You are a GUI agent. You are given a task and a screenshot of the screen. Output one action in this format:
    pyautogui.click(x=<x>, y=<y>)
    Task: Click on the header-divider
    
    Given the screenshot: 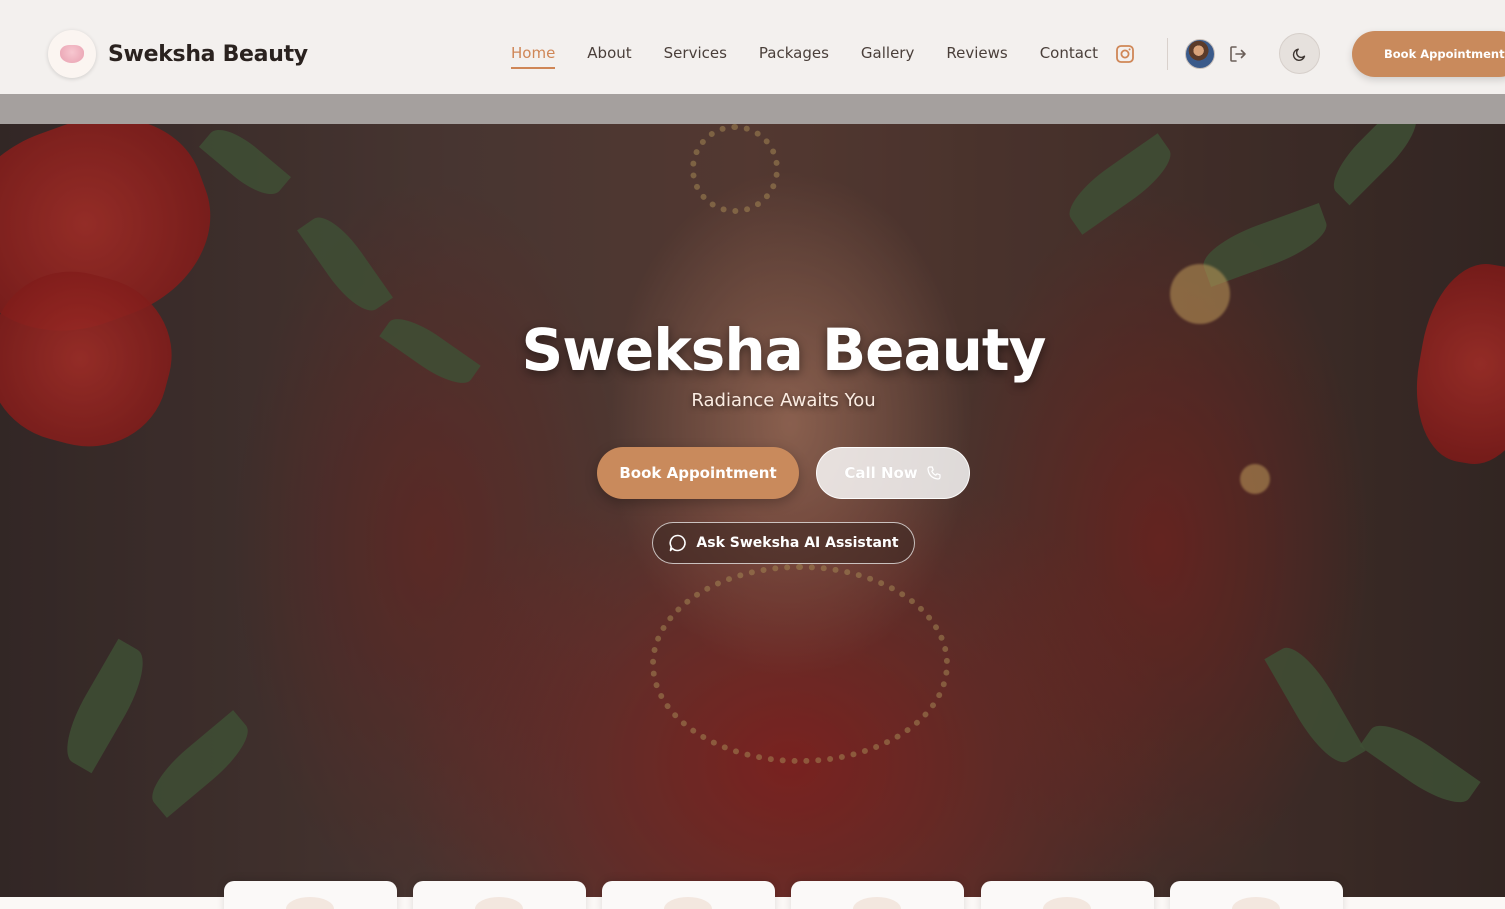 What is the action you would take?
    pyautogui.click(x=1167, y=54)
    